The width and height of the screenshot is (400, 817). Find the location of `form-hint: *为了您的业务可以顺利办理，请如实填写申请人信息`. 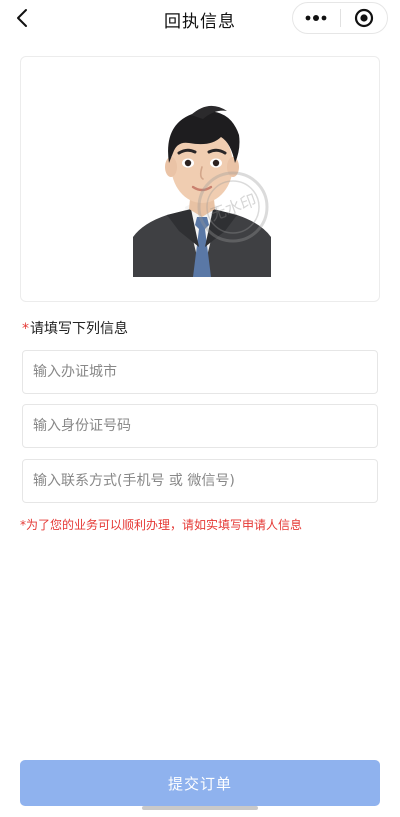

form-hint: *为了您的业务可以顺利办理，请如实填写申请人信息 is located at coordinates (161, 525).